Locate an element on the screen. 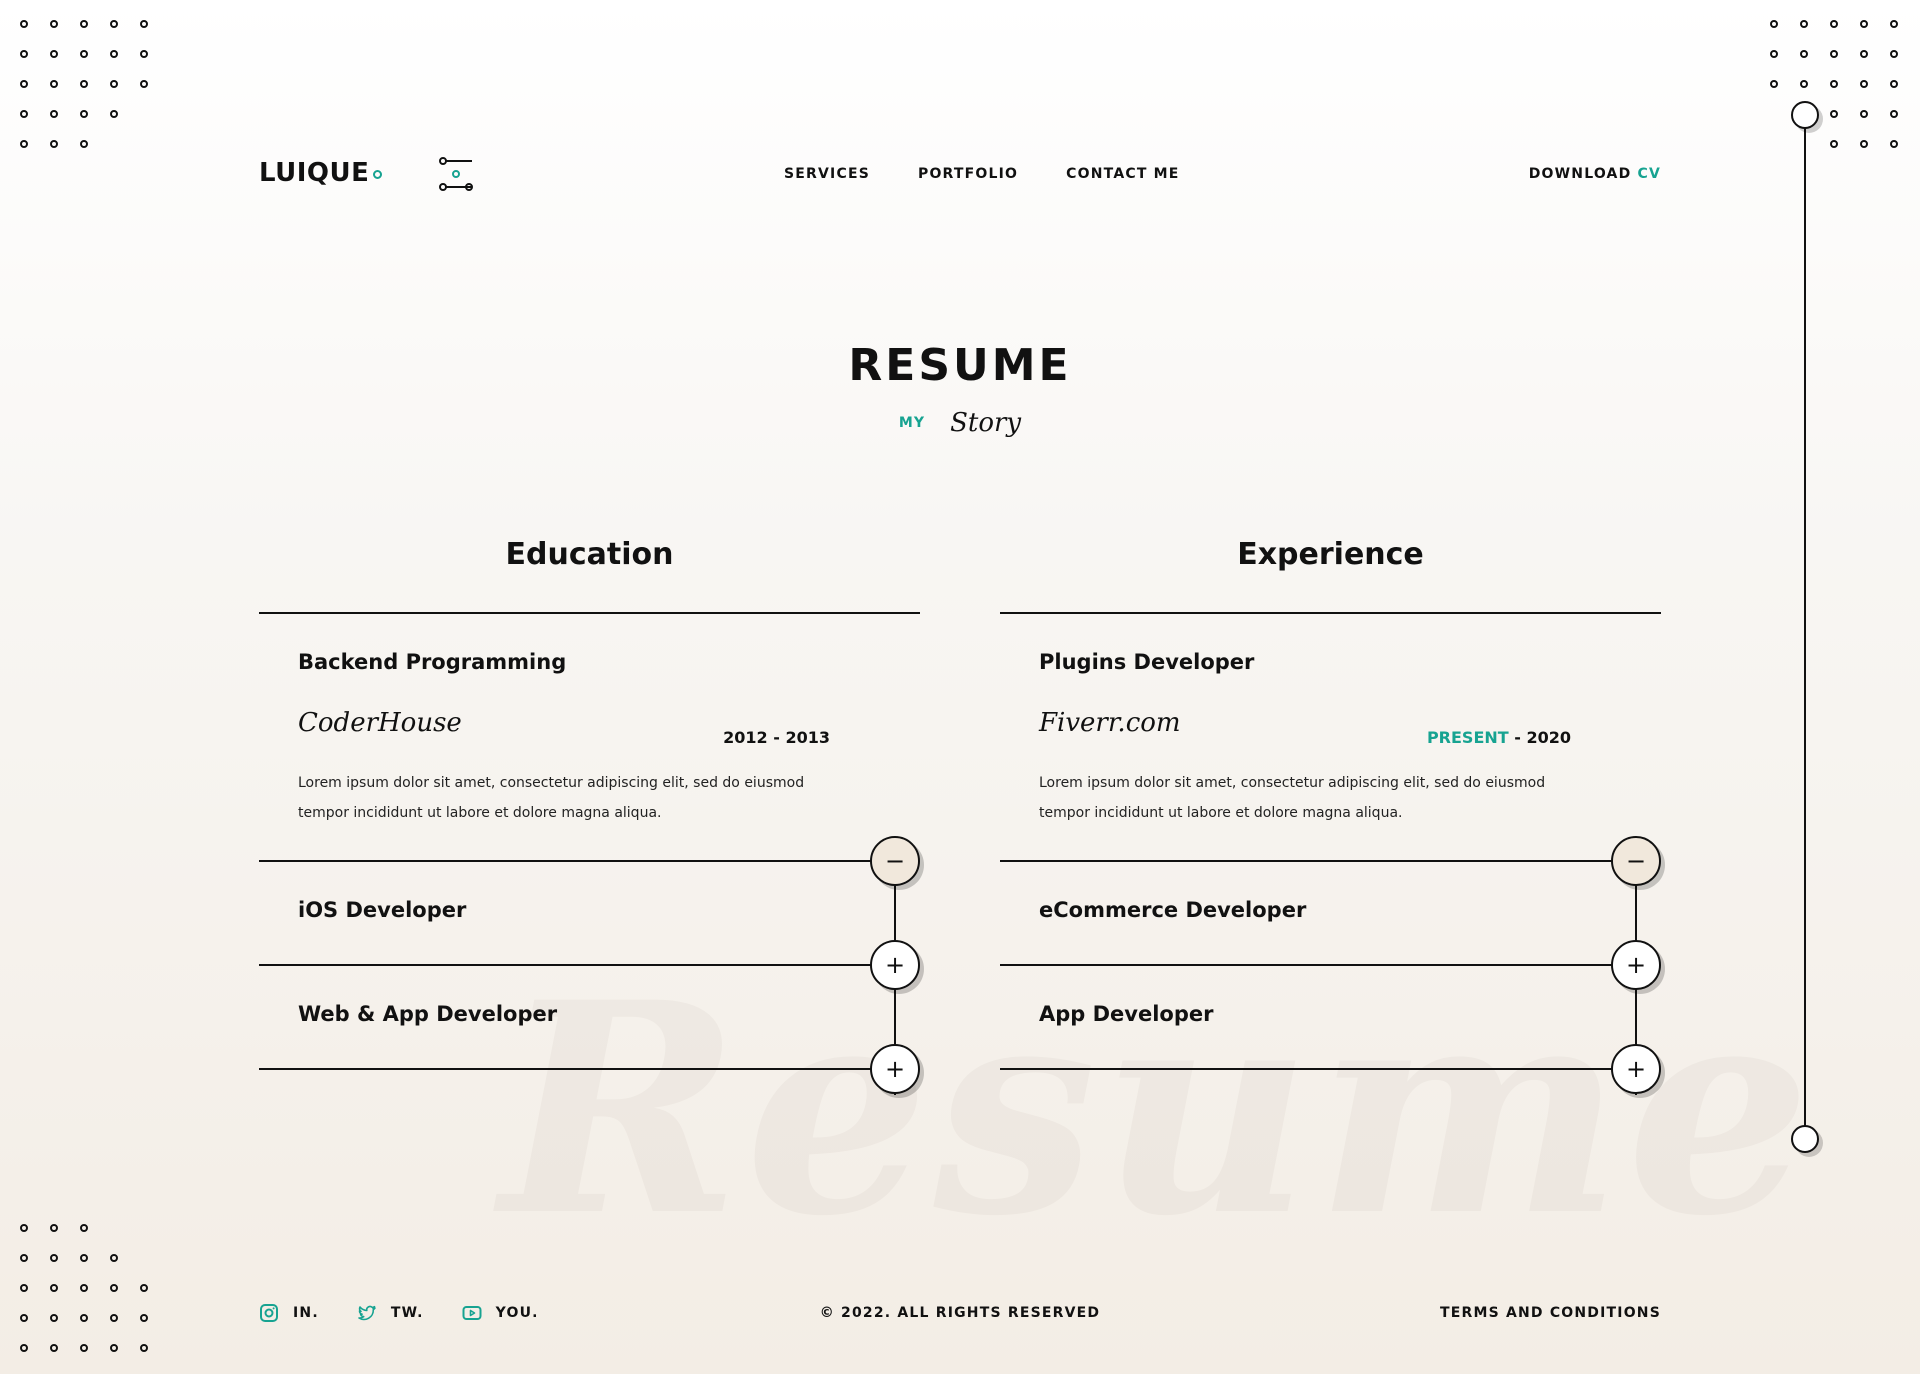  menu-toggle-icon is located at coordinates (456, 174).